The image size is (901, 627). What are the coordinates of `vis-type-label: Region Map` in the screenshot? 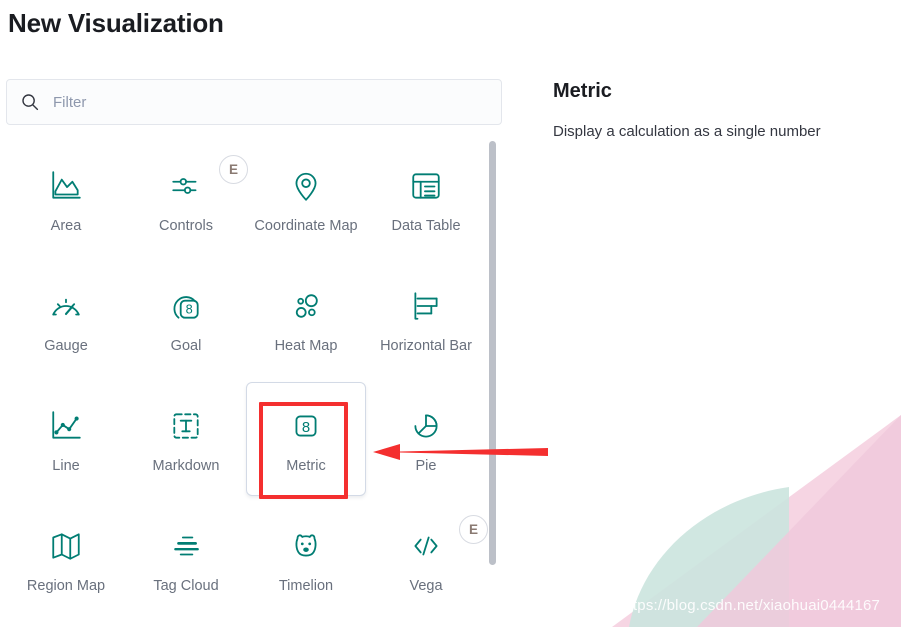 It's located at (66, 586).